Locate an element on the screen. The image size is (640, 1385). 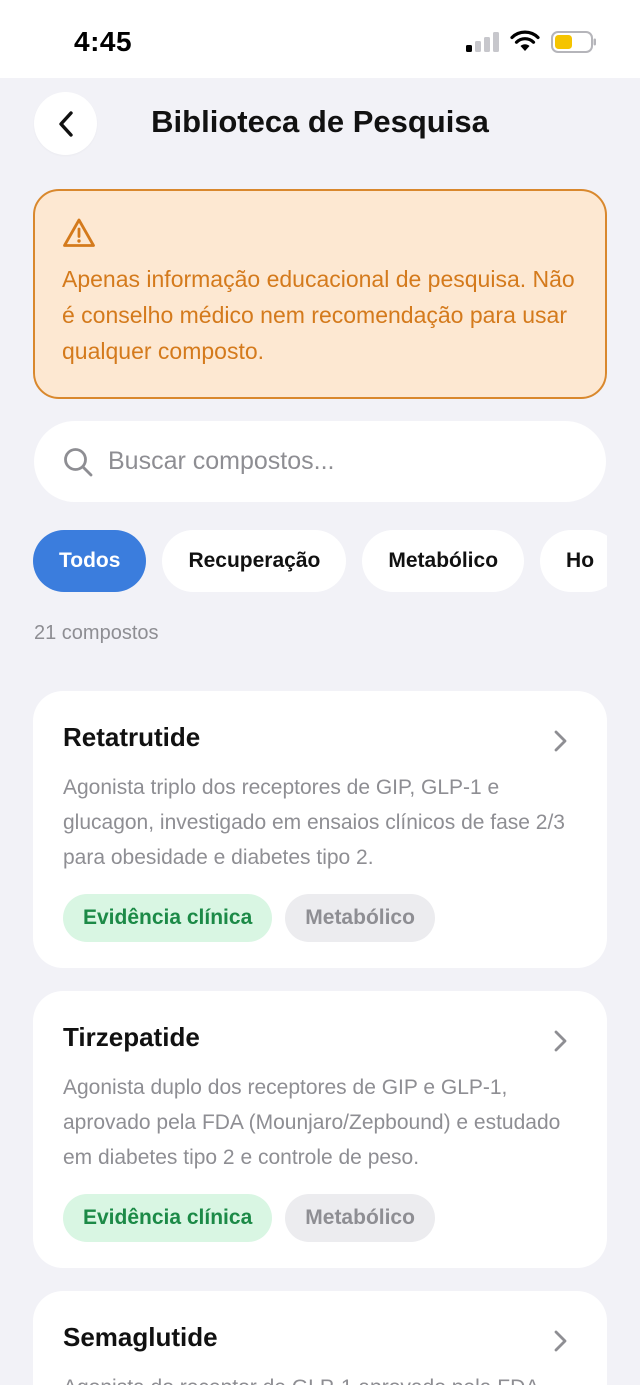
status-bar: 4:45 is located at coordinates (320, 39).